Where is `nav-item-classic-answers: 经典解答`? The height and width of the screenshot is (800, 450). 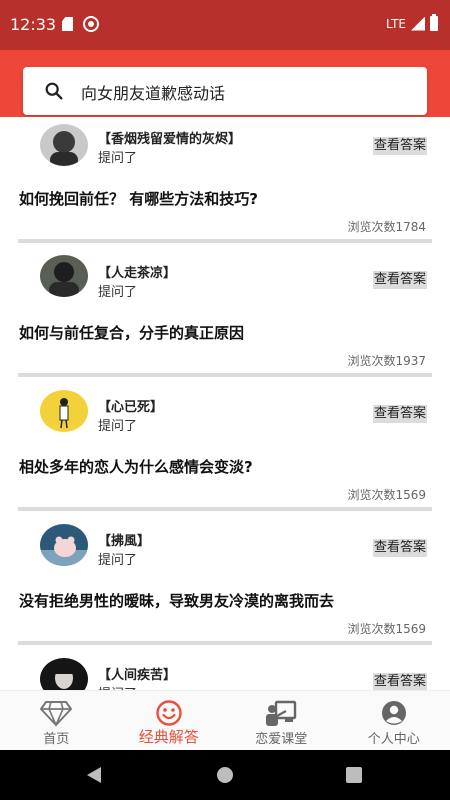
nav-item-classic-answers: 经典解答 is located at coordinates (169, 720).